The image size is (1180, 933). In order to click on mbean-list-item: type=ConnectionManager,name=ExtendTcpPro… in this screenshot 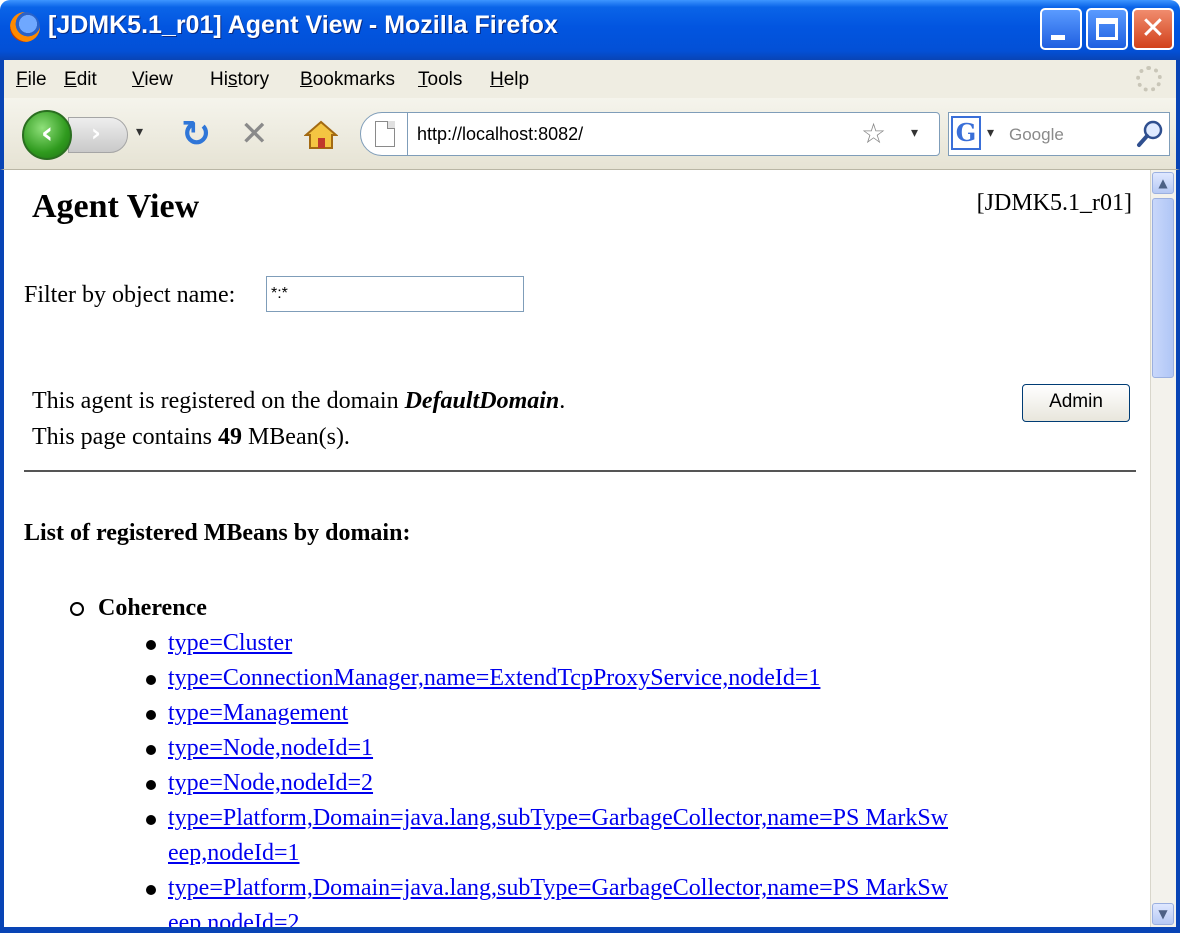, I will do `click(545, 678)`.